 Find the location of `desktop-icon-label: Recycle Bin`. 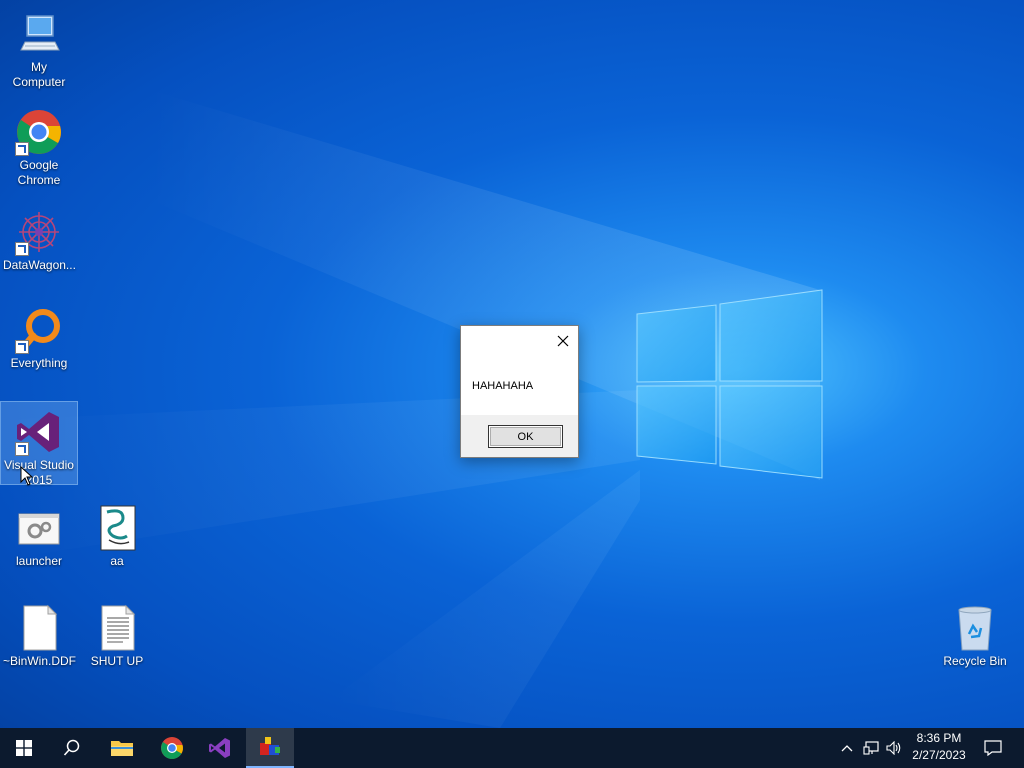

desktop-icon-label: Recycle Bin is located at coordinates (975, 661).